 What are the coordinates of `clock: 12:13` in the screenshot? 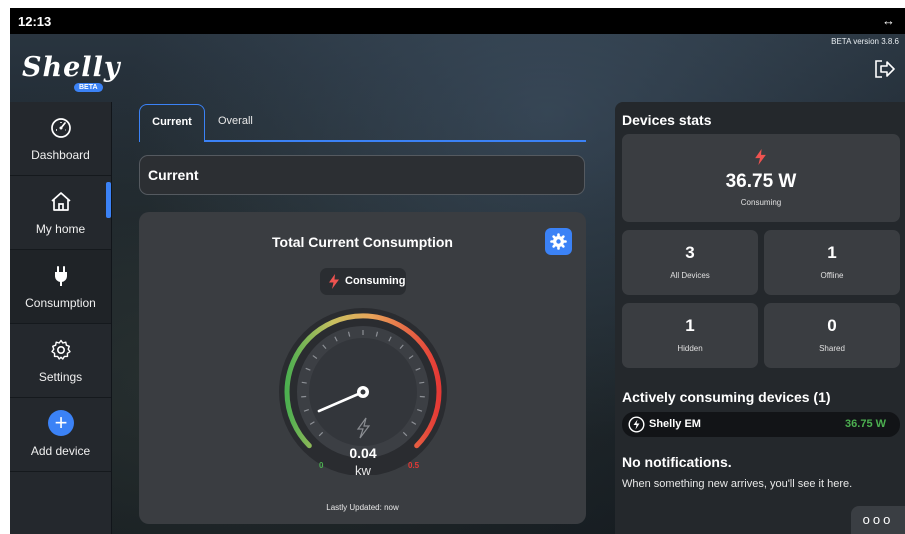 It's located at (35, 21).